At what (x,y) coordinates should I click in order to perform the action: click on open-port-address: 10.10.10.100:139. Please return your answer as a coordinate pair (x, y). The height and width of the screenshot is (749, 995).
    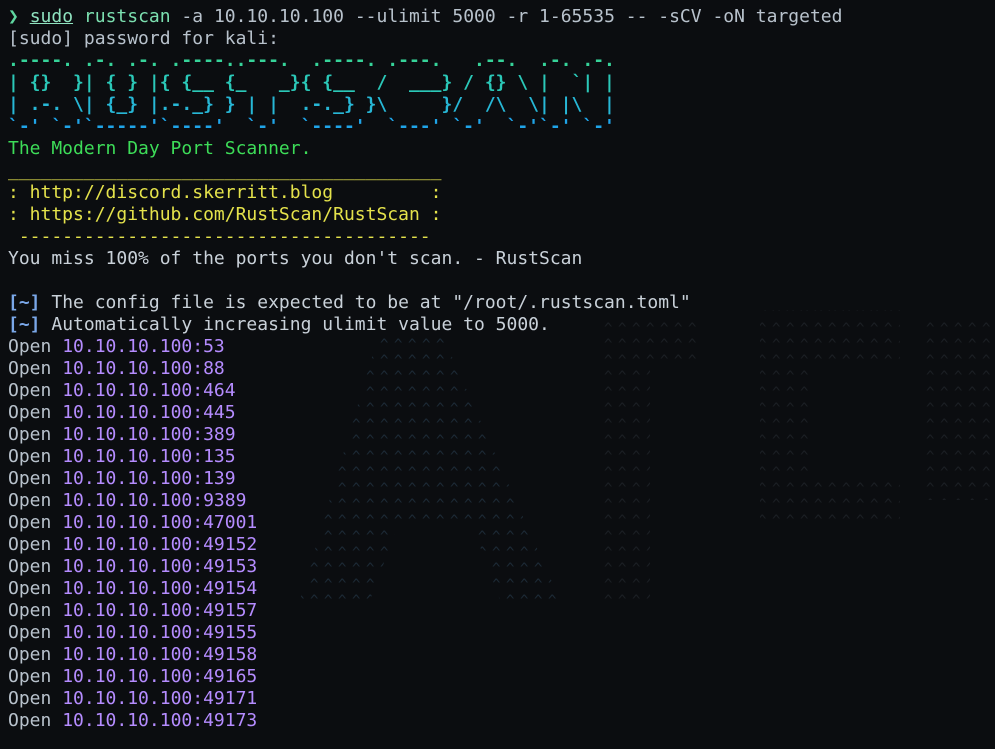
    Looking at the image, I should click on (149, 478).